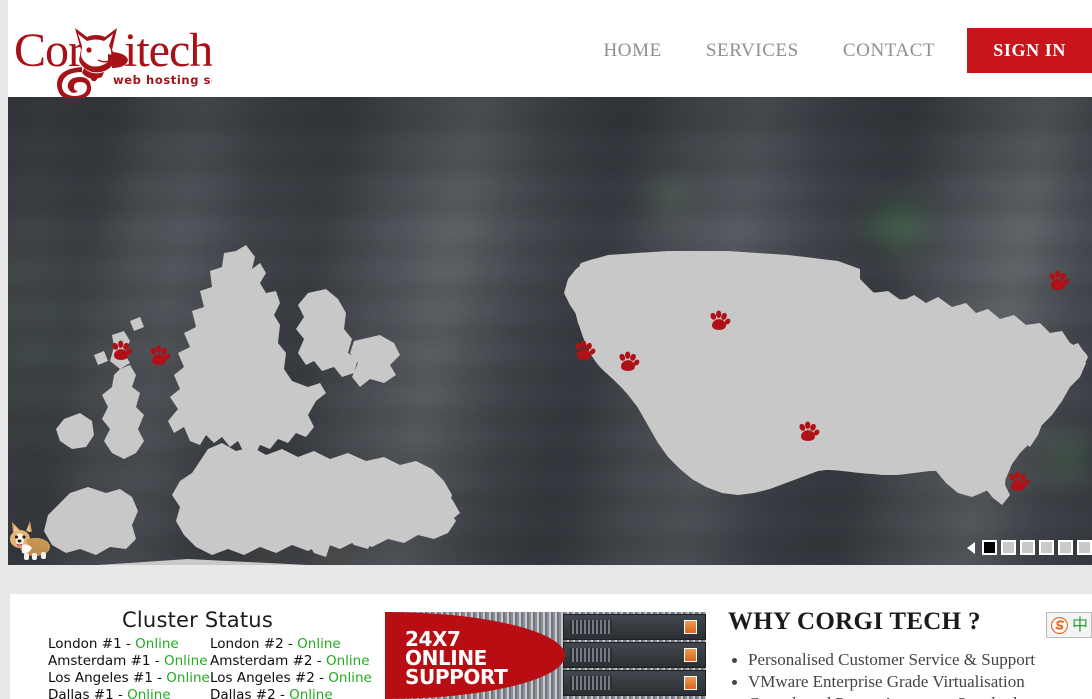 The width and height of the screenshot is (1092, 699). I want to click on cluster-node-row: Amsterdam #1 - Online, so click(129, 661).